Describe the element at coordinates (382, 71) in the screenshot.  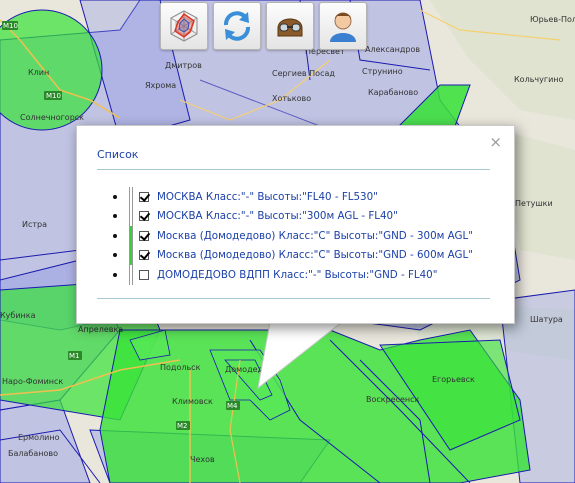
I see `town-label: Струнино` at that location.